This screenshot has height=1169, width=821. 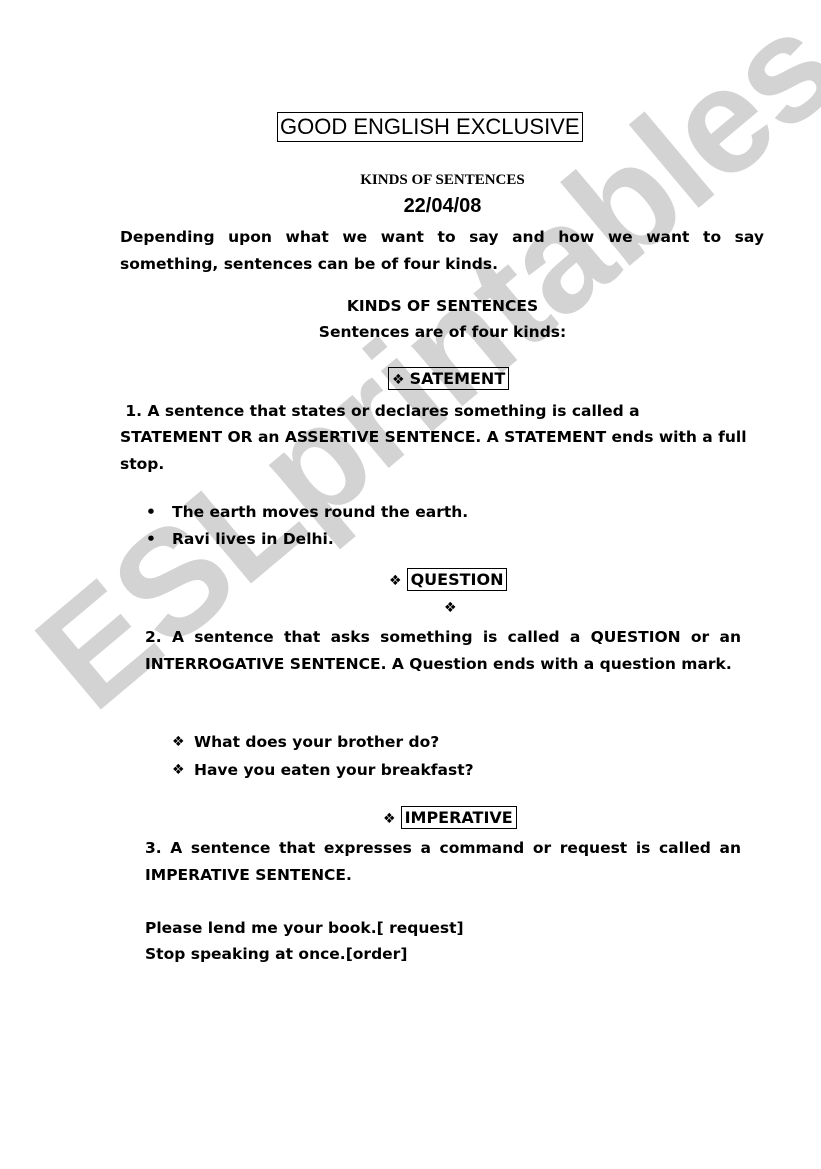 I want to click on example-text: Ravi lives in Delhi., so click(x=253, y=538).